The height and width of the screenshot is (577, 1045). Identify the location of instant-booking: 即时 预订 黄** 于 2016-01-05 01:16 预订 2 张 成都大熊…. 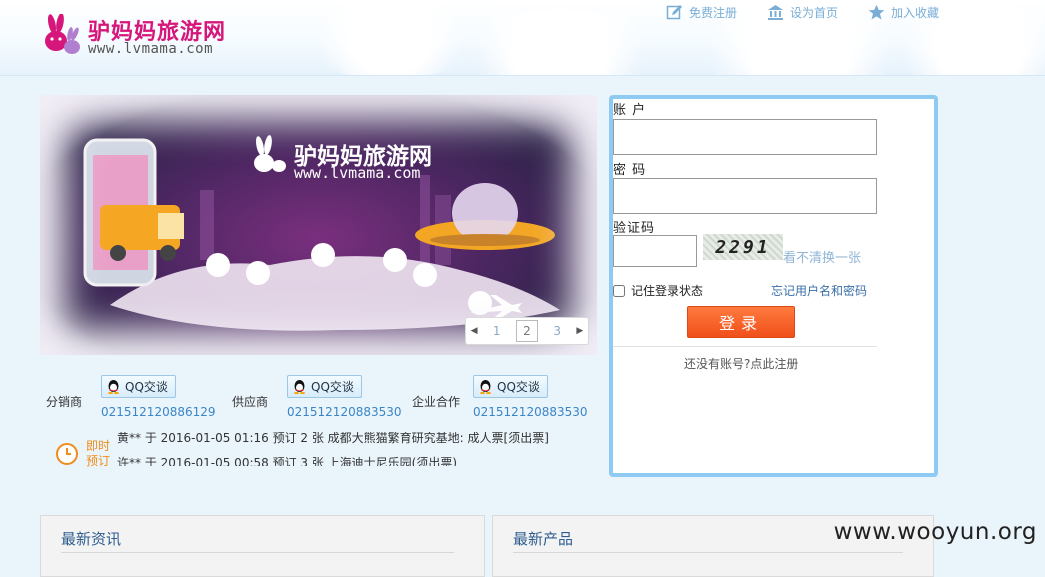
(320, 453).